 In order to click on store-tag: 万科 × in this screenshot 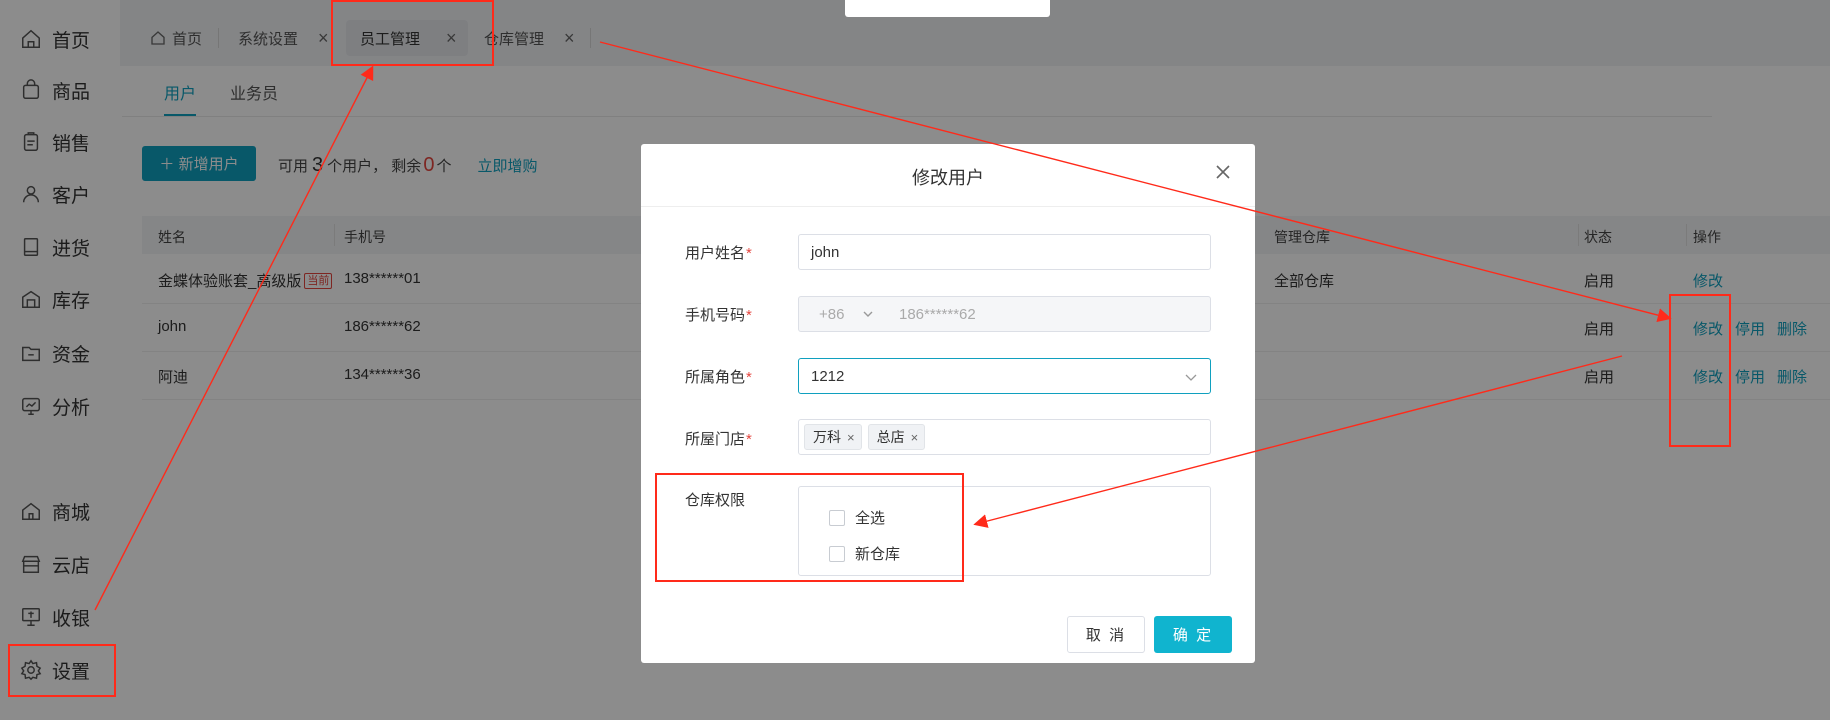, I will do `click(833, 437)`.